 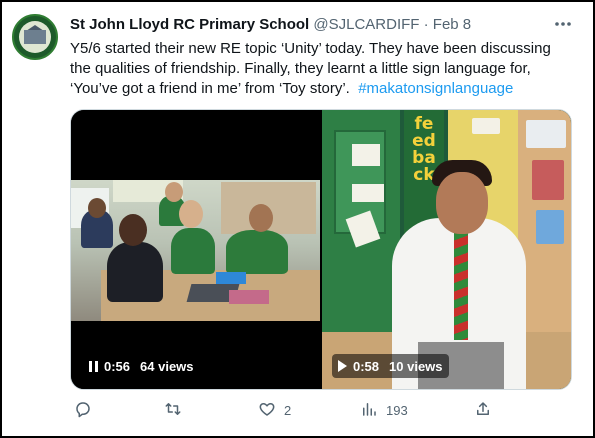 I want to click on video-1-blue-box, so click(x=231, y=278).